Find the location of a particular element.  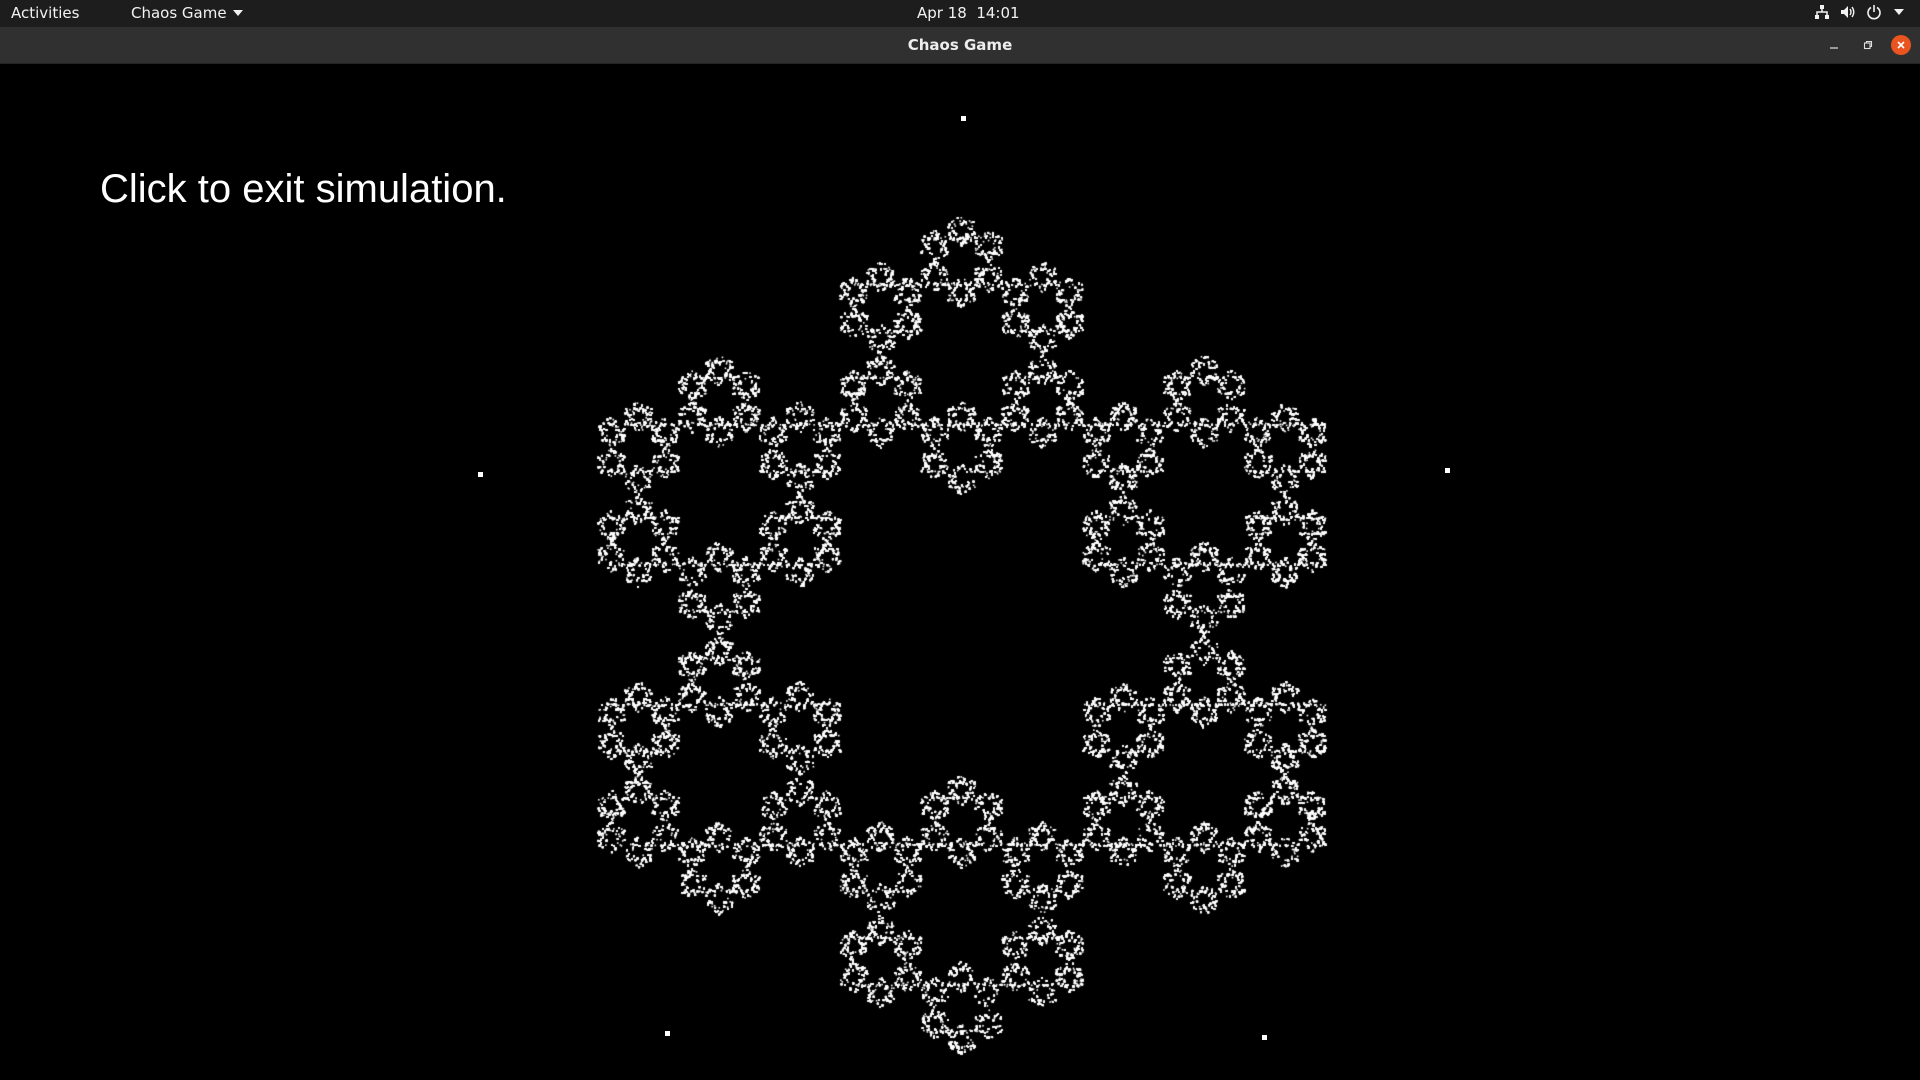

app-menu: Chaos Game is located at coordinates (187, 13).